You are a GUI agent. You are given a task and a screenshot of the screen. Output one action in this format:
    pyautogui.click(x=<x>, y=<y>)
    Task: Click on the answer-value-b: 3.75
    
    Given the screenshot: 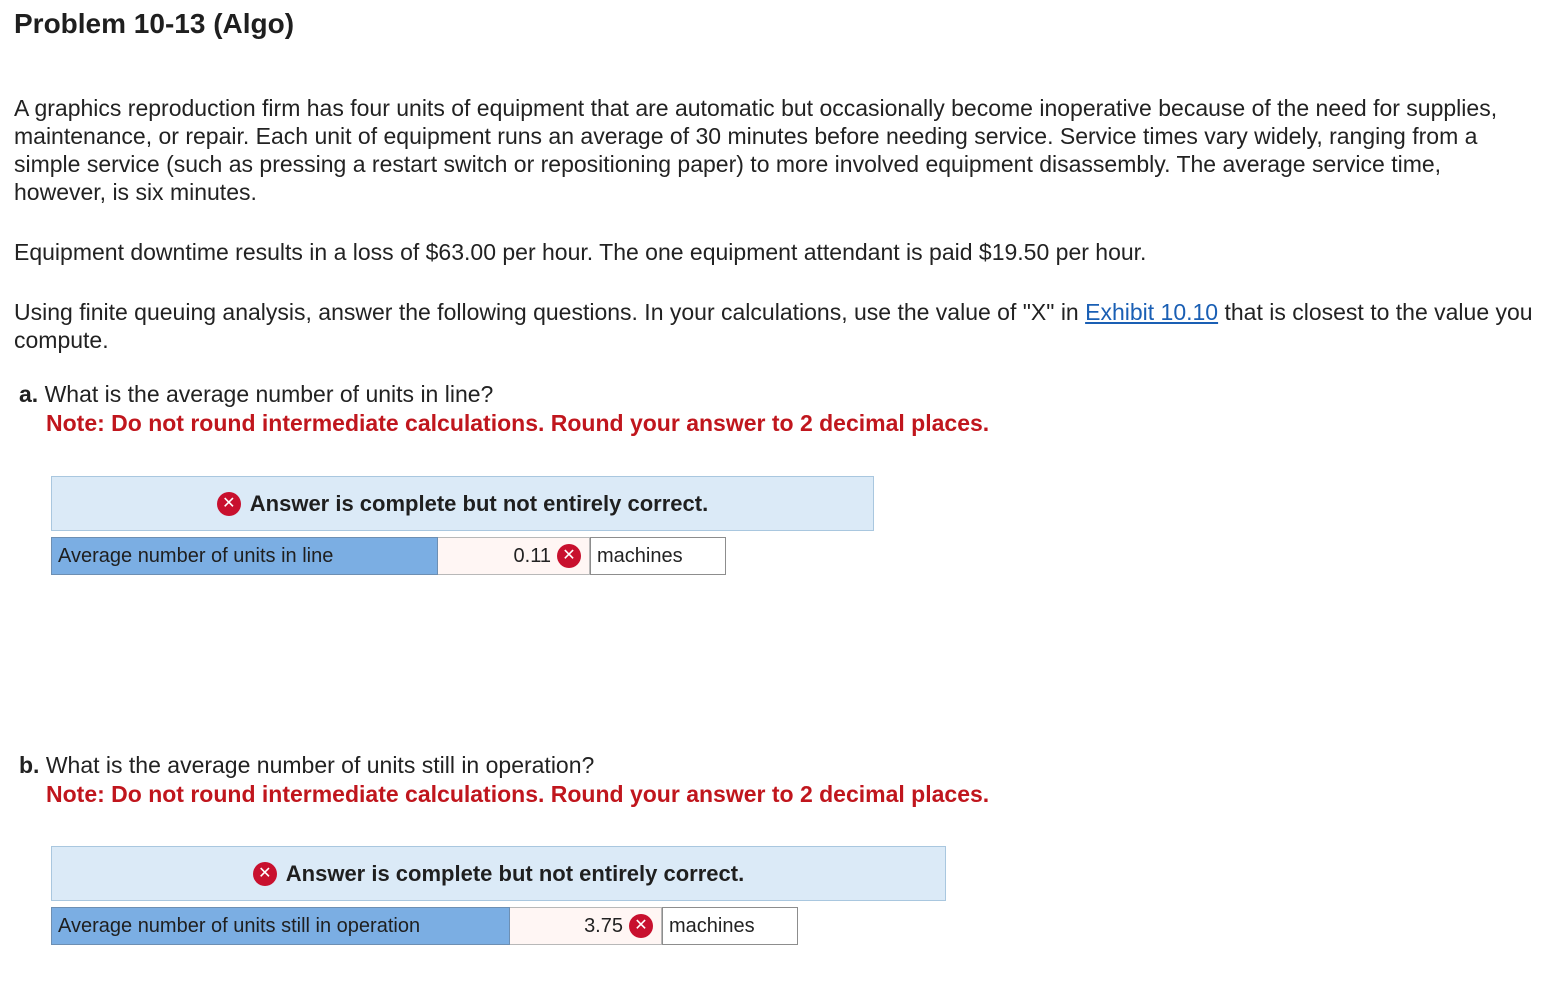 What is the action you would take?
    pyautogui.click(x=603, y=925)
    